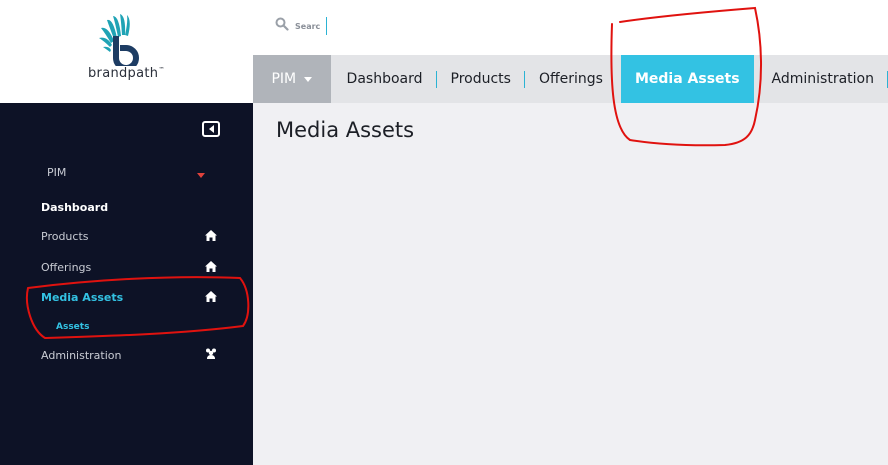  Describe the element at coordinates (211, 353) in the screenshot. I see `users-icon` at that location.